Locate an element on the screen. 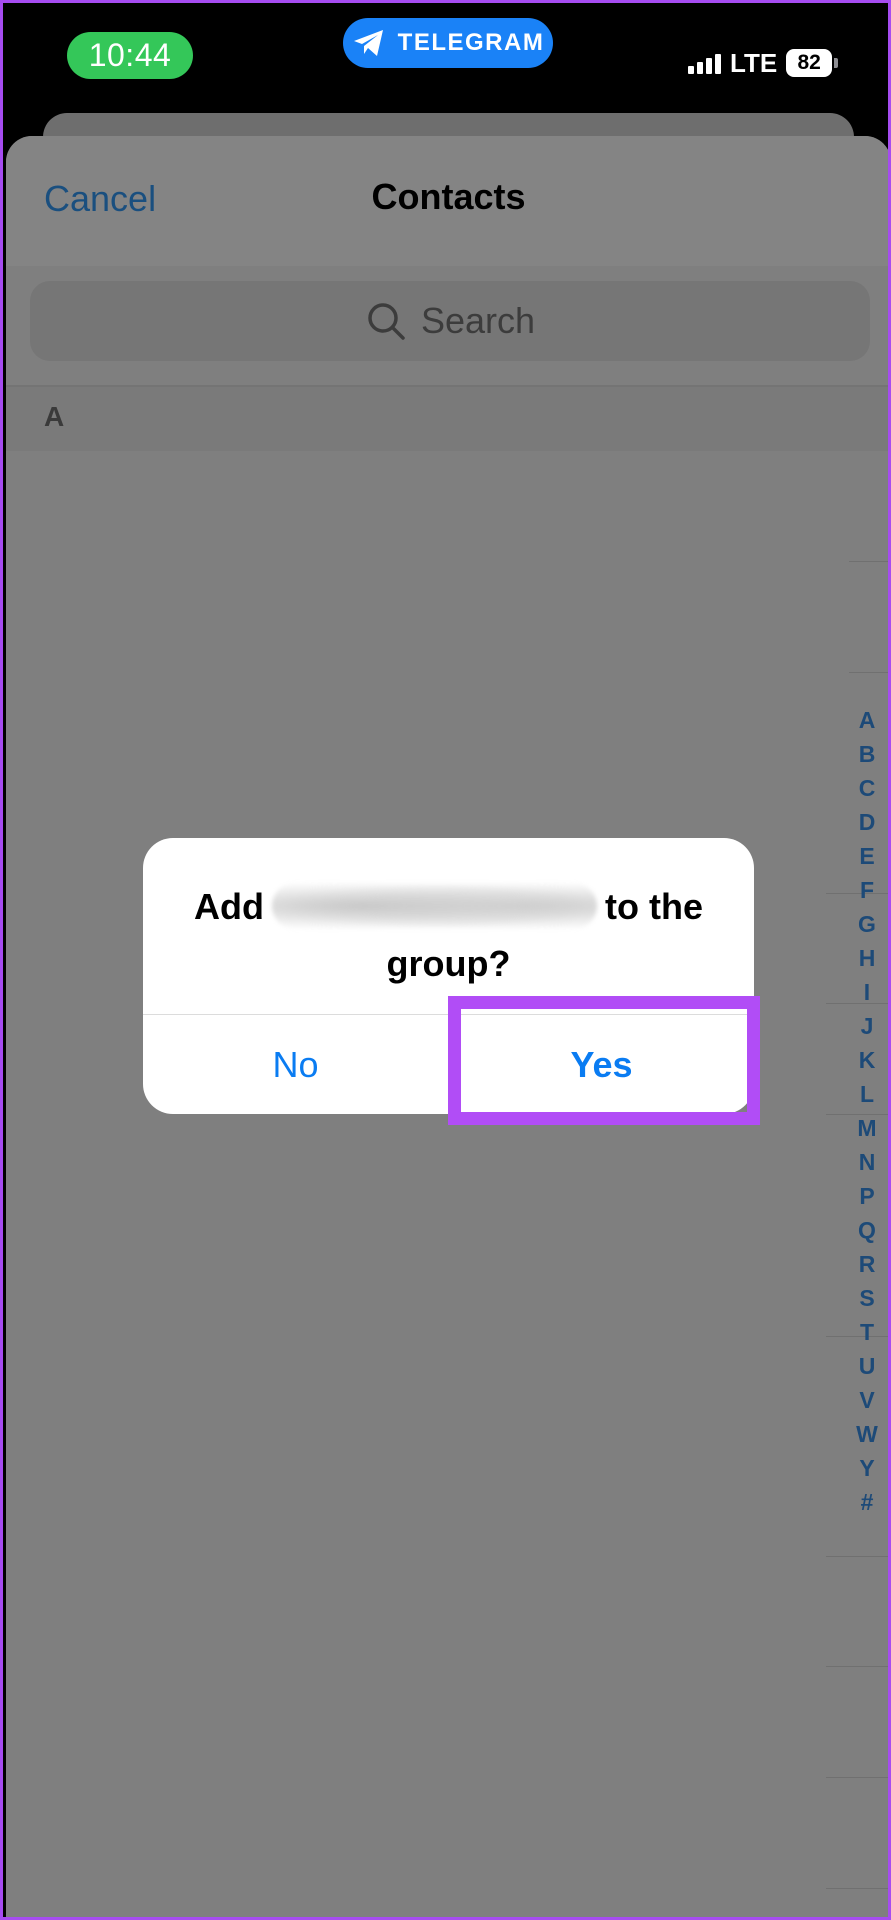 This screenshot has width=891, height=1920. cellular-signal-icon is located at coordinates (704, 63).